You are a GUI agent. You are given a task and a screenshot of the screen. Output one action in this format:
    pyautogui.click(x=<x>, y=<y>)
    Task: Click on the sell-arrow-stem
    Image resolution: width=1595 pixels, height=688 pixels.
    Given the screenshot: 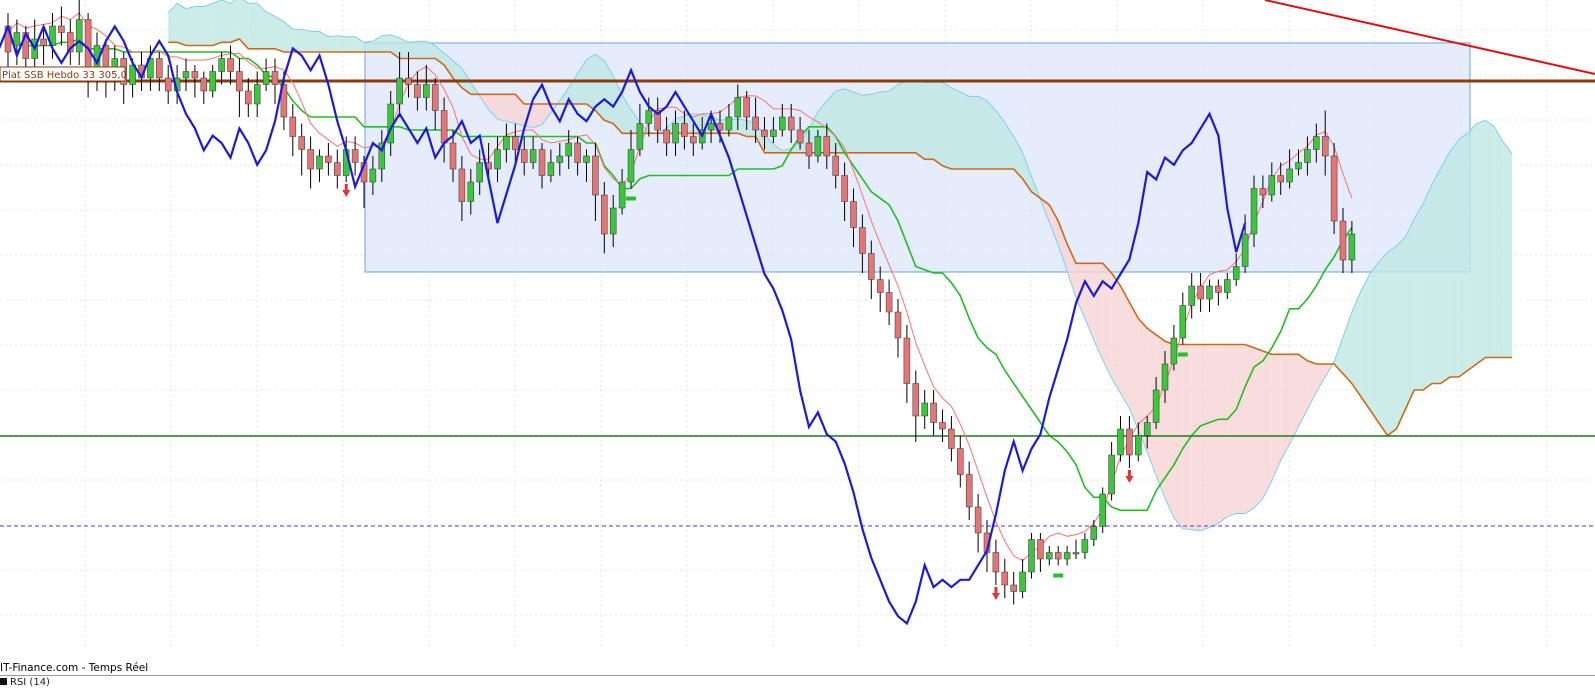 What is the action you would take?
    pyautogui.click(x=346, y=187)
    